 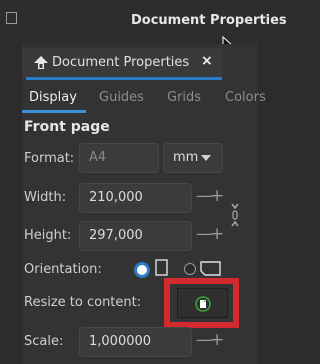 What do you see at coordinates (161, 267) in the screenshot?
I see `portrait-page-icon` at bounding box center [161, 267].